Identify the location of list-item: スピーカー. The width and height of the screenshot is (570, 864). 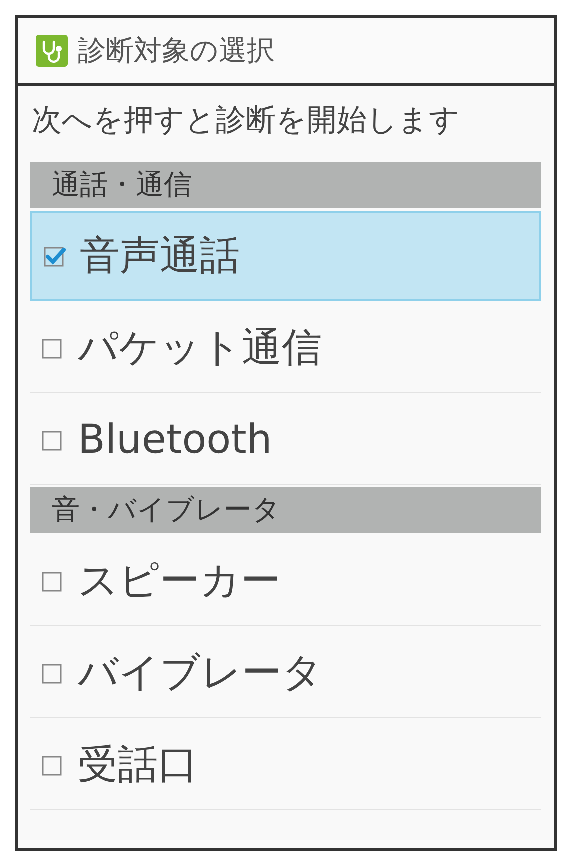
(285, 581).